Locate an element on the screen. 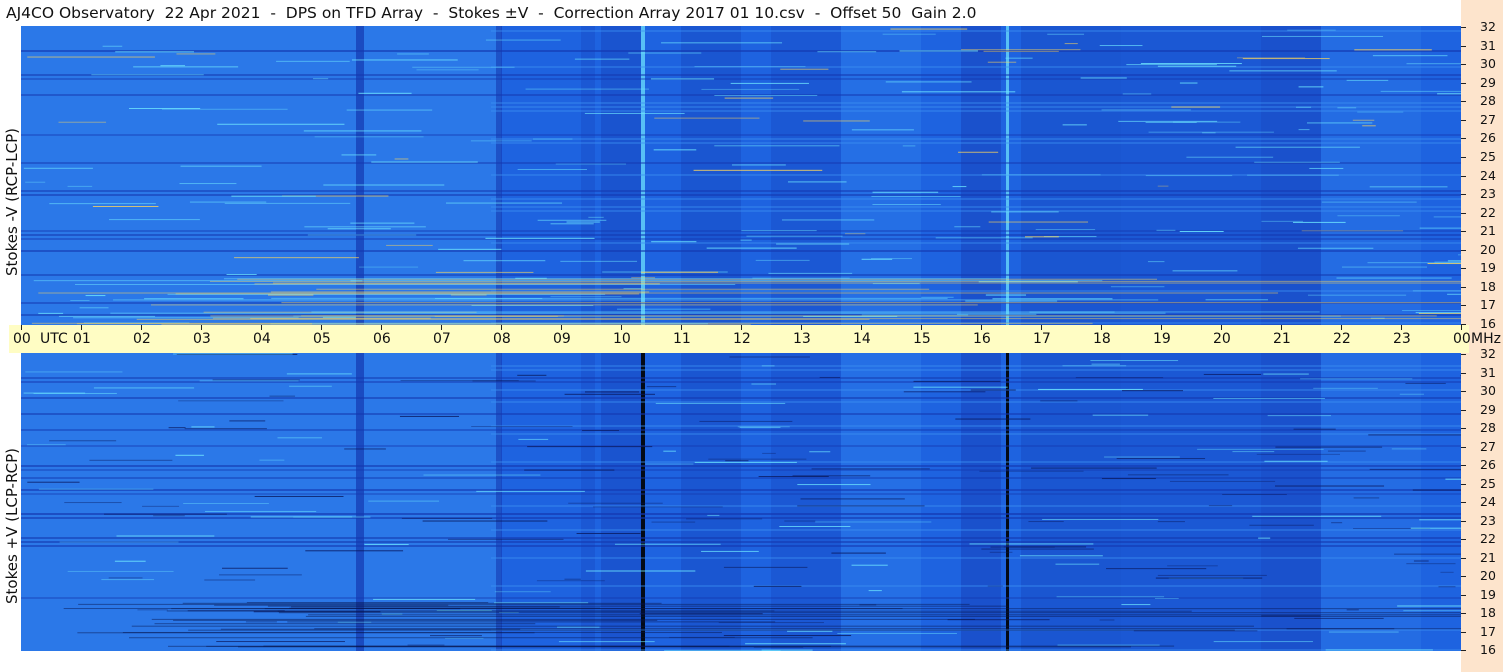 Image resolution: width=1503 pixels, height=672 pixels. bottom-panel-label: Stokes +V (LCP-RCP) is located at coordinates (12, 526).